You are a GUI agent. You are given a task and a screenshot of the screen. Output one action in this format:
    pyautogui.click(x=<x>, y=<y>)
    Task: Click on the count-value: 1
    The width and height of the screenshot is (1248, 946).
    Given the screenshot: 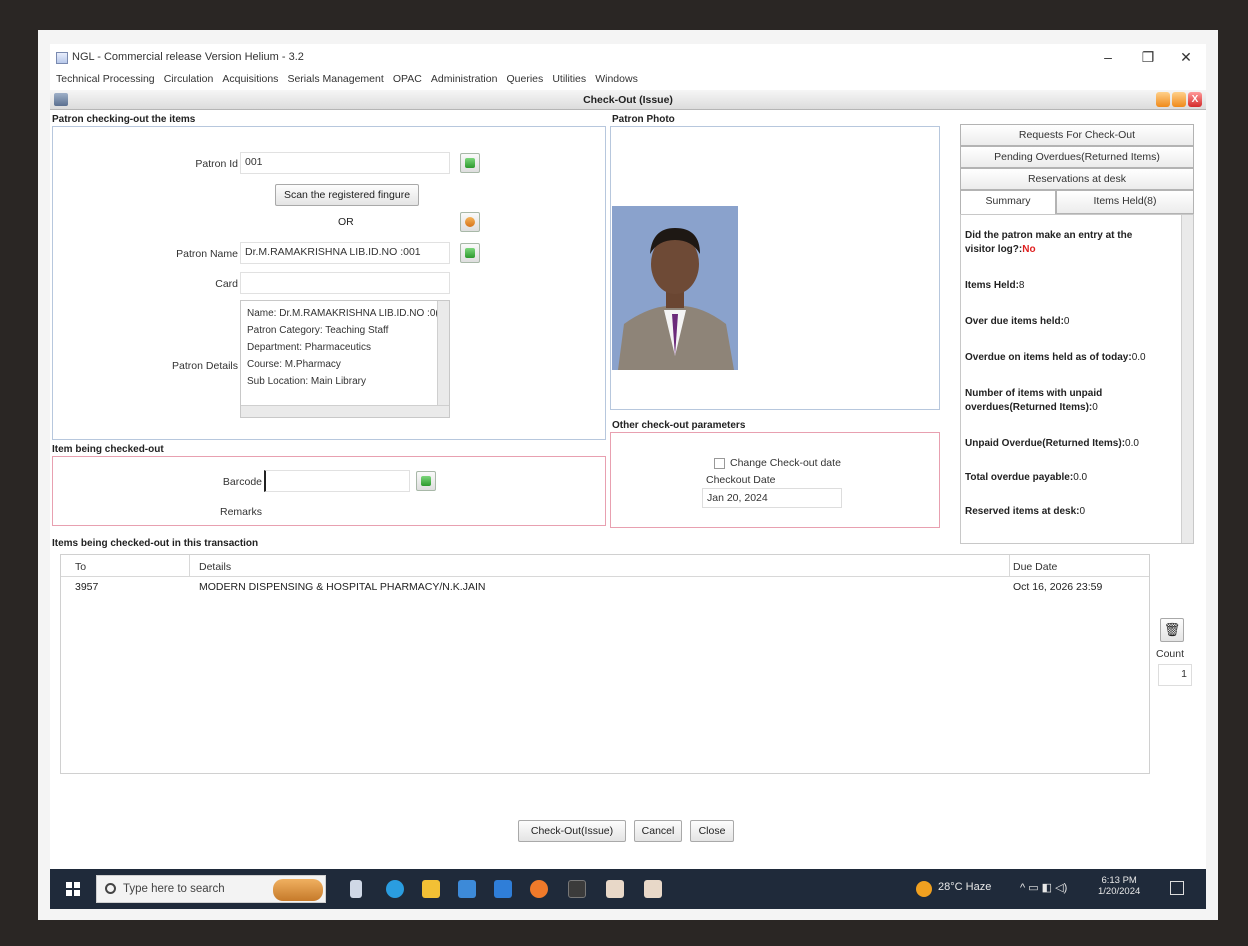 What is the action you would take?
    pyautogui.click(x=1175, y=675)
    